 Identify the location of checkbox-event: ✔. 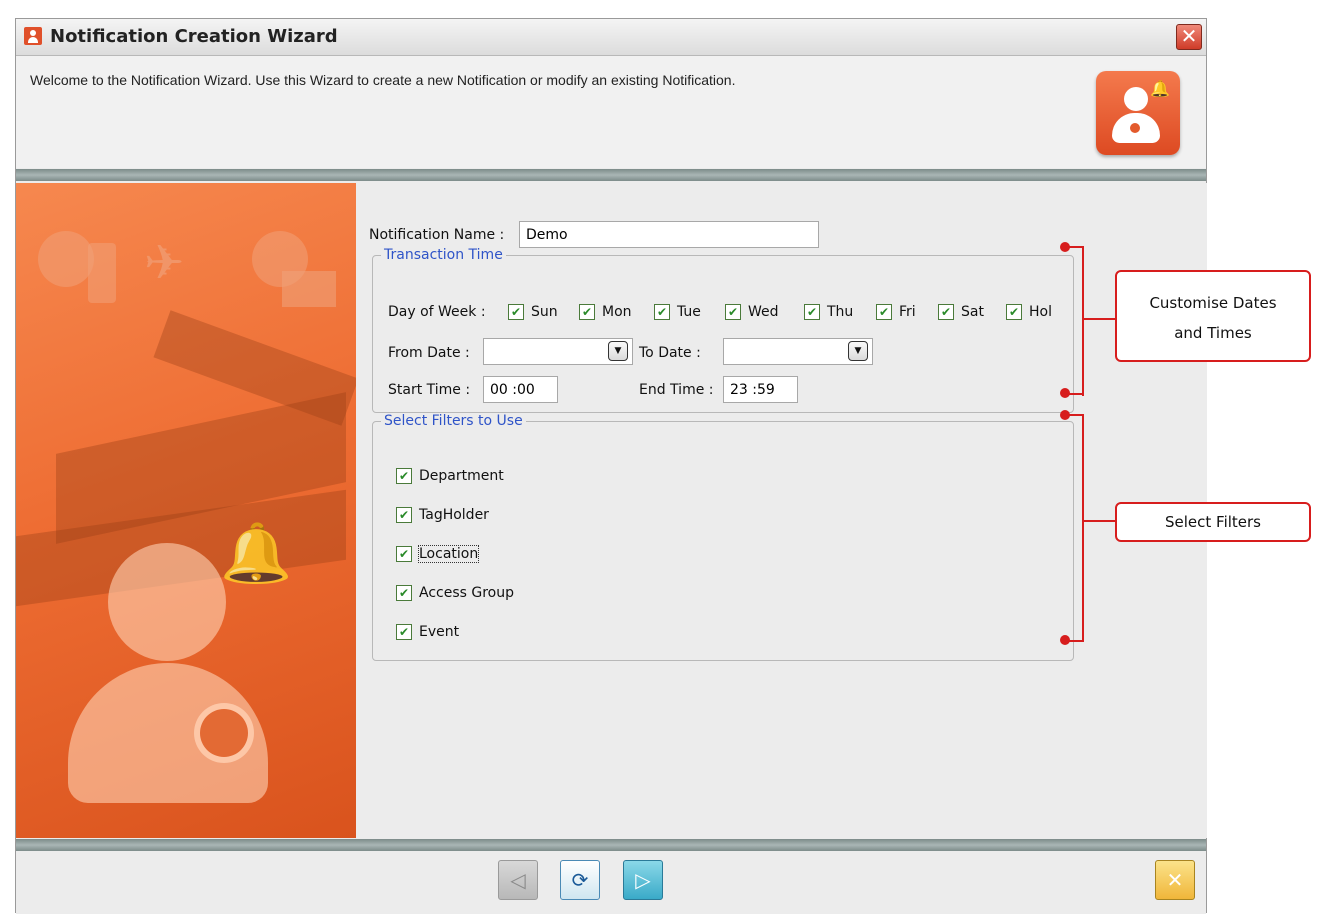
(404, 632).